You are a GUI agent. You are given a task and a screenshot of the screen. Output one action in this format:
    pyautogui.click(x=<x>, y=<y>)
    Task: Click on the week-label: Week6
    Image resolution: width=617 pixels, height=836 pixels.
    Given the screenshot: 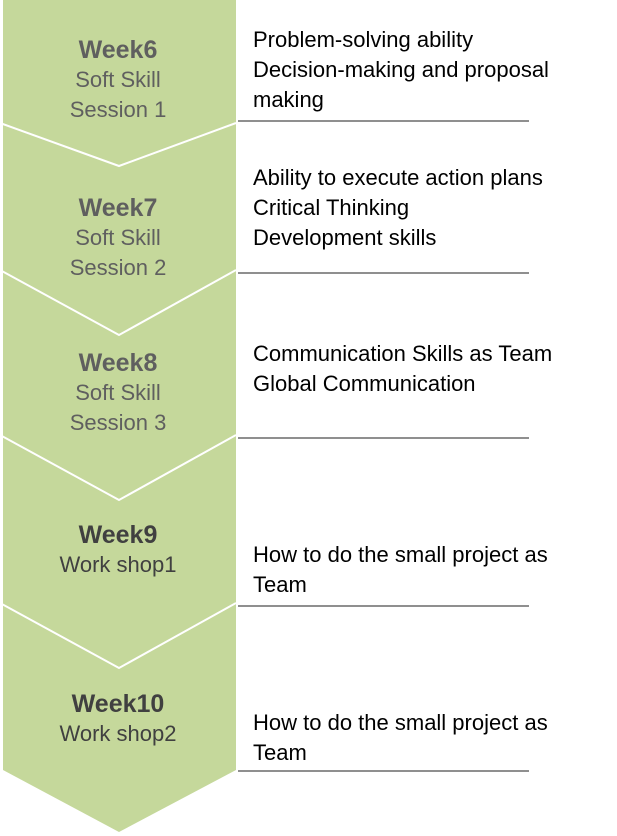 What is the action you would take?
    pyautogui.click(x=118, y=50)
    